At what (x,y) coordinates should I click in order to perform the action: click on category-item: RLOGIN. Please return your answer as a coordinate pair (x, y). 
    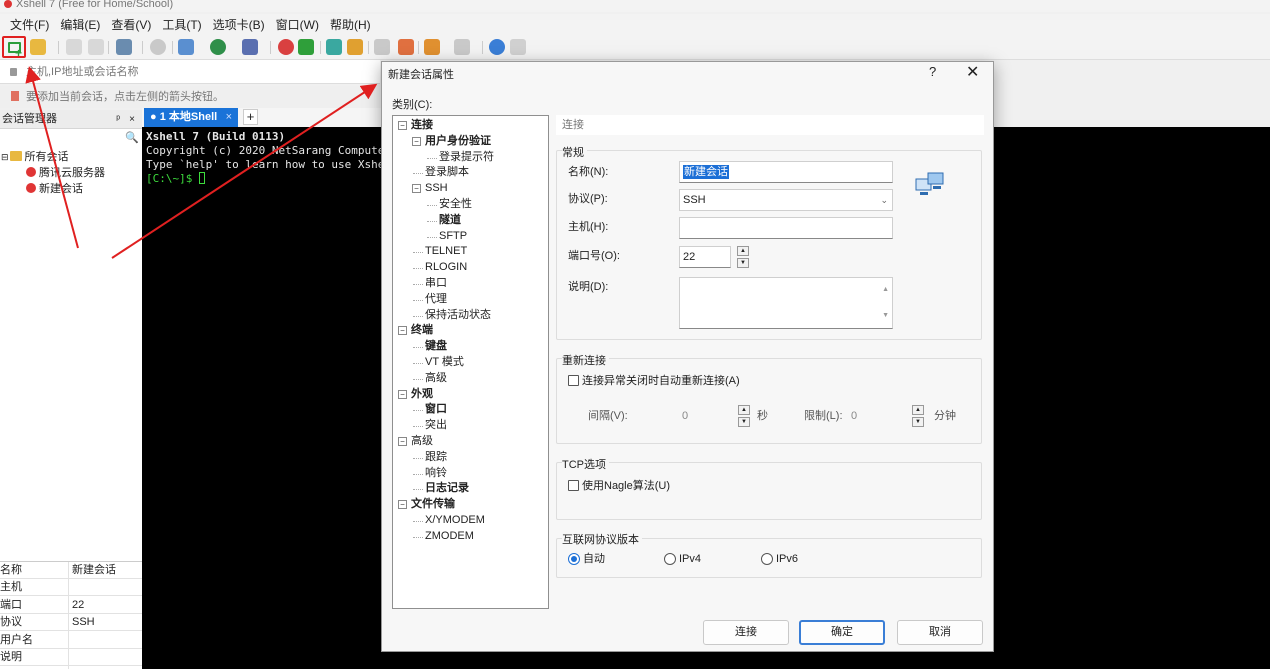
    Looking at the image, I should click on (446, 267).